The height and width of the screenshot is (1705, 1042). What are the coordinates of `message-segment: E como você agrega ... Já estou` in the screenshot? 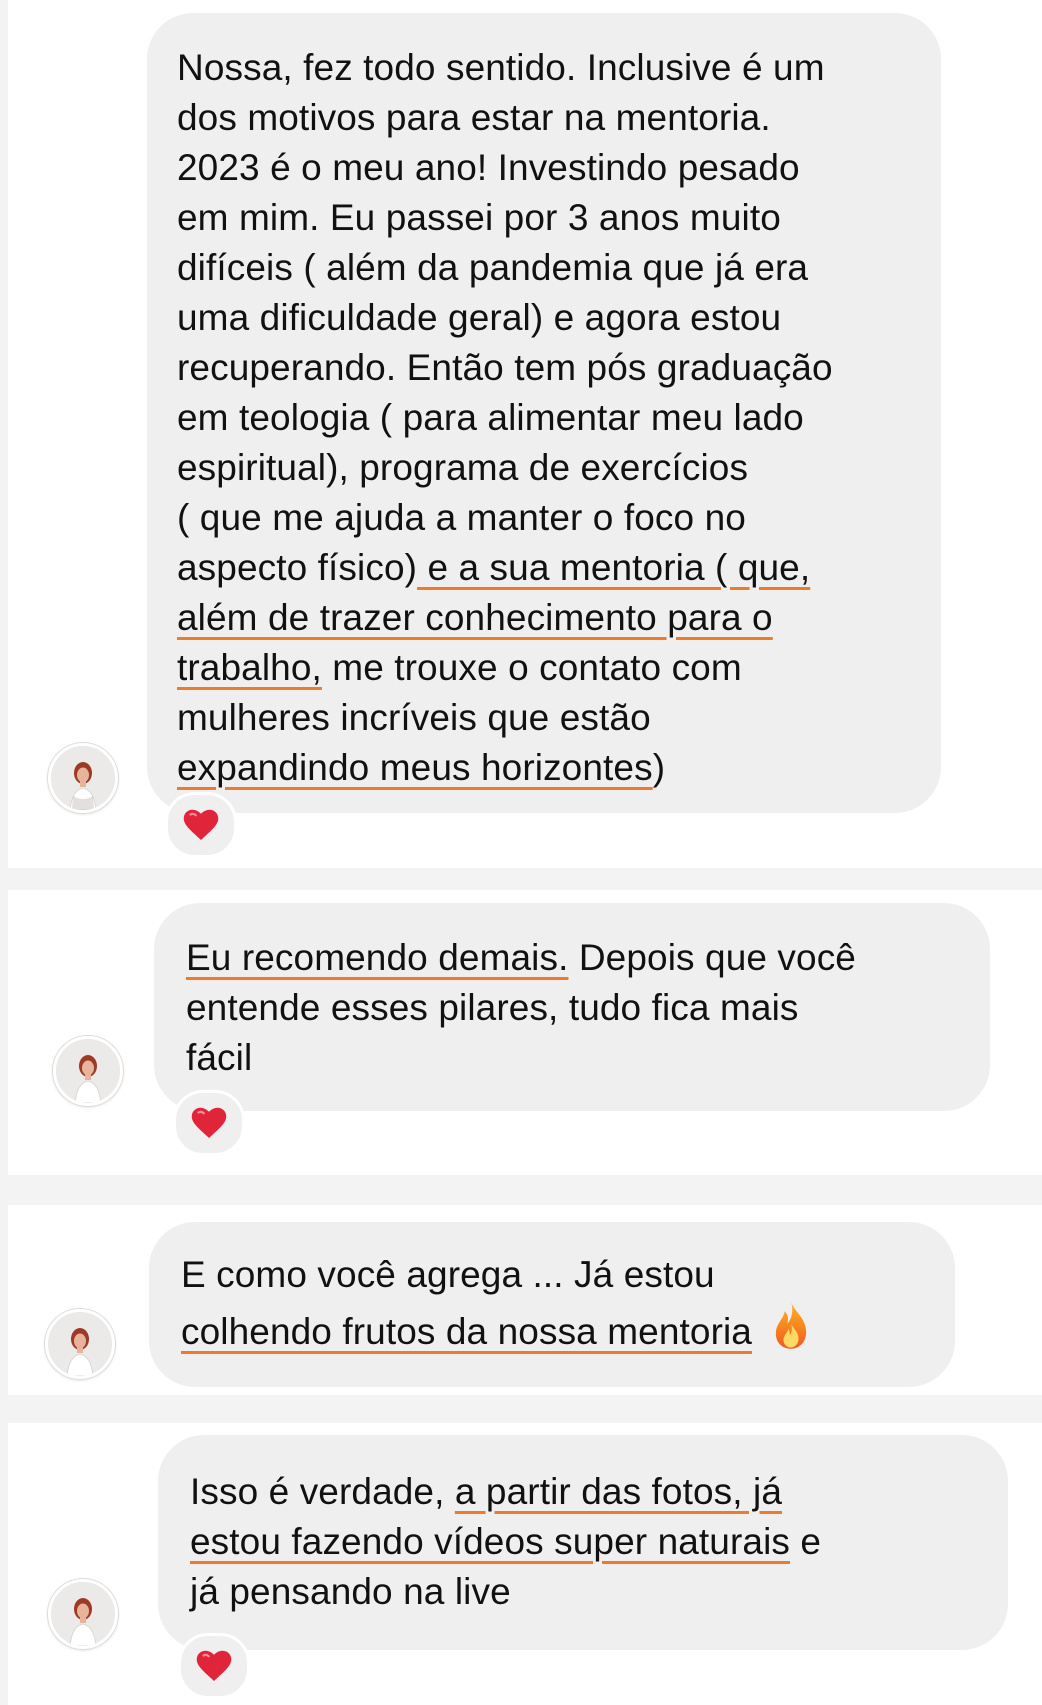 It's located at (448, 1274).